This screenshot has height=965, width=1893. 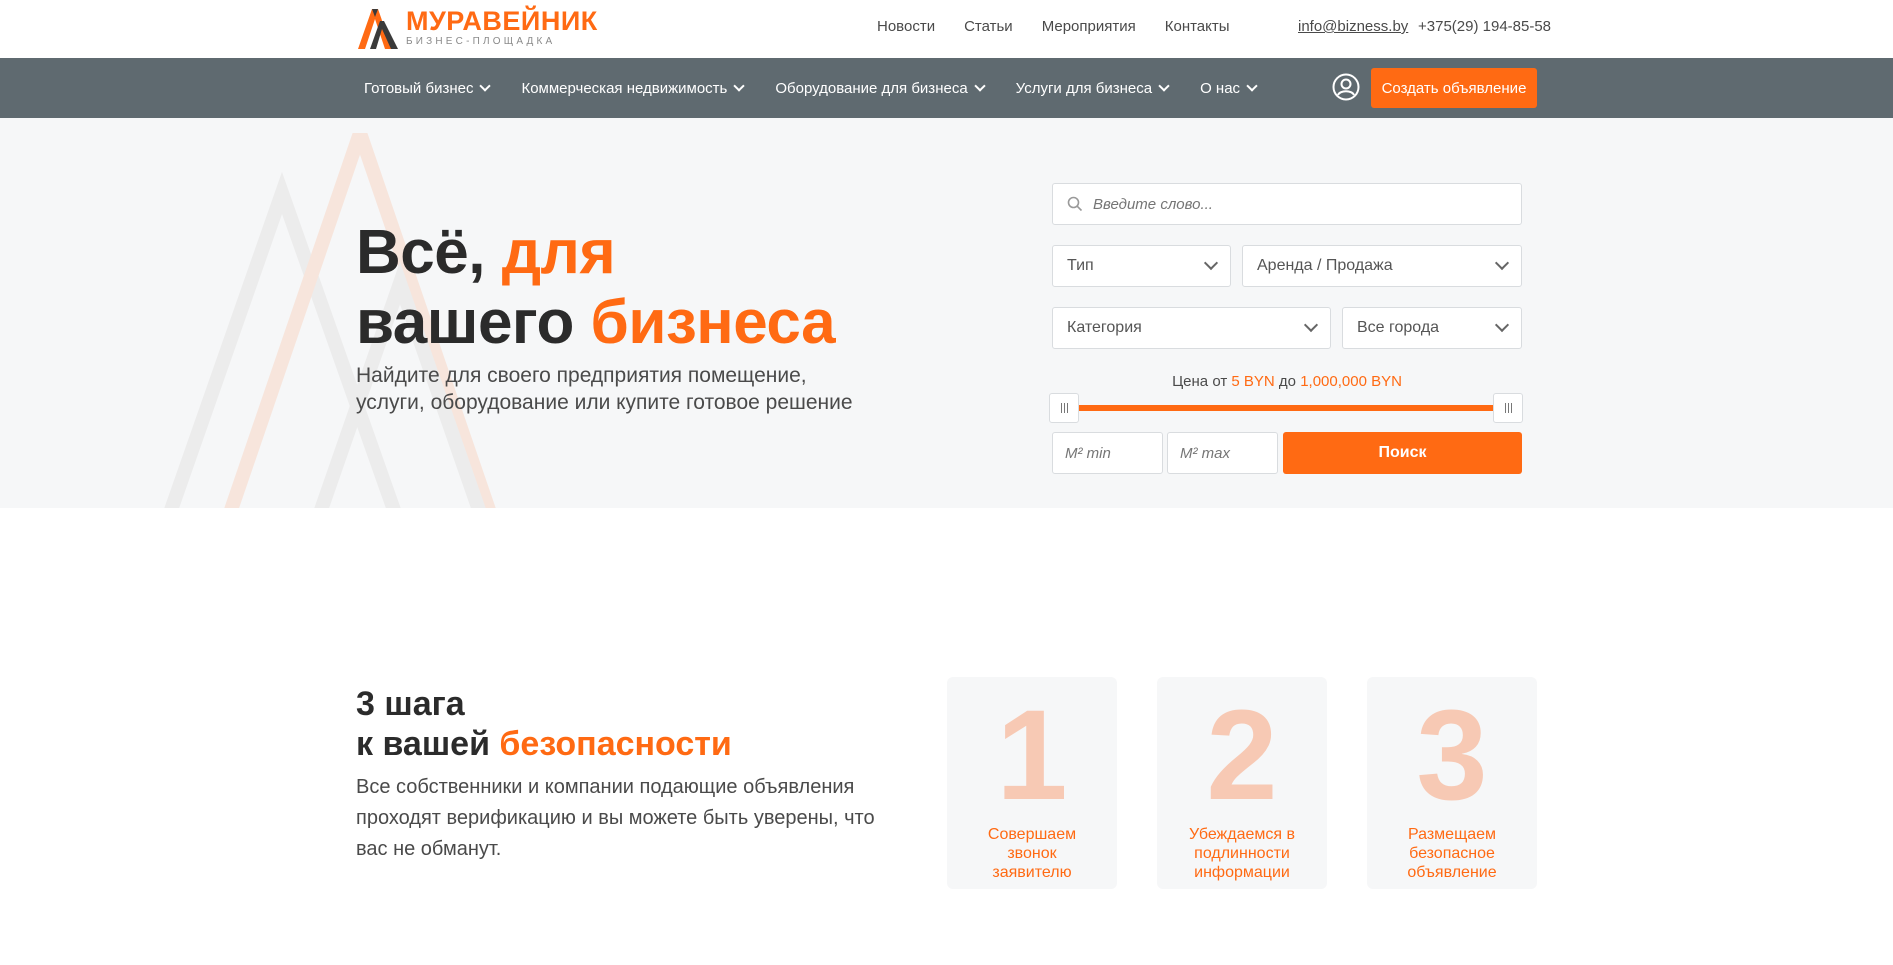 What do you see at coordinates (1080, 265) in the screenshot?
I see `type-select-value: Тип` at bounding box center [1080, 265].